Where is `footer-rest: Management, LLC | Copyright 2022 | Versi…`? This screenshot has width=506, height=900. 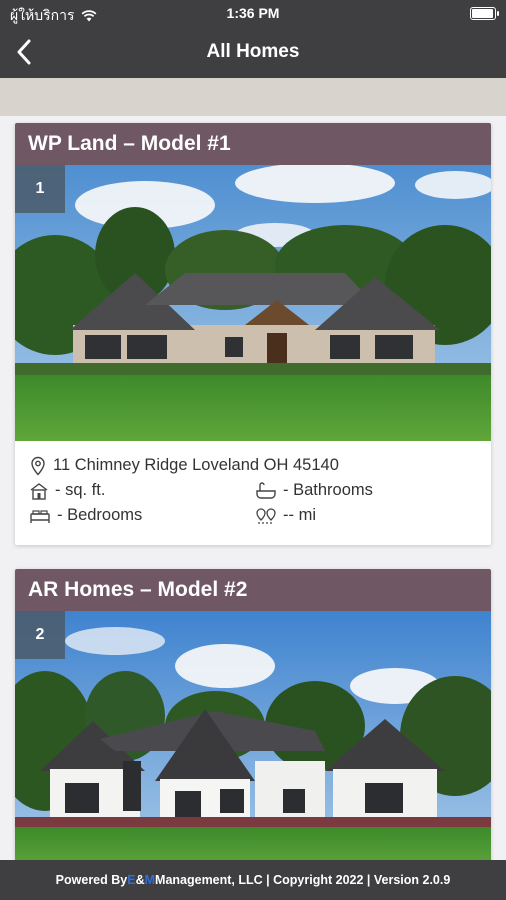 footer-rest: Management, LLC | Copyright 2022 | Versi… is located at coordinates (303, 880).